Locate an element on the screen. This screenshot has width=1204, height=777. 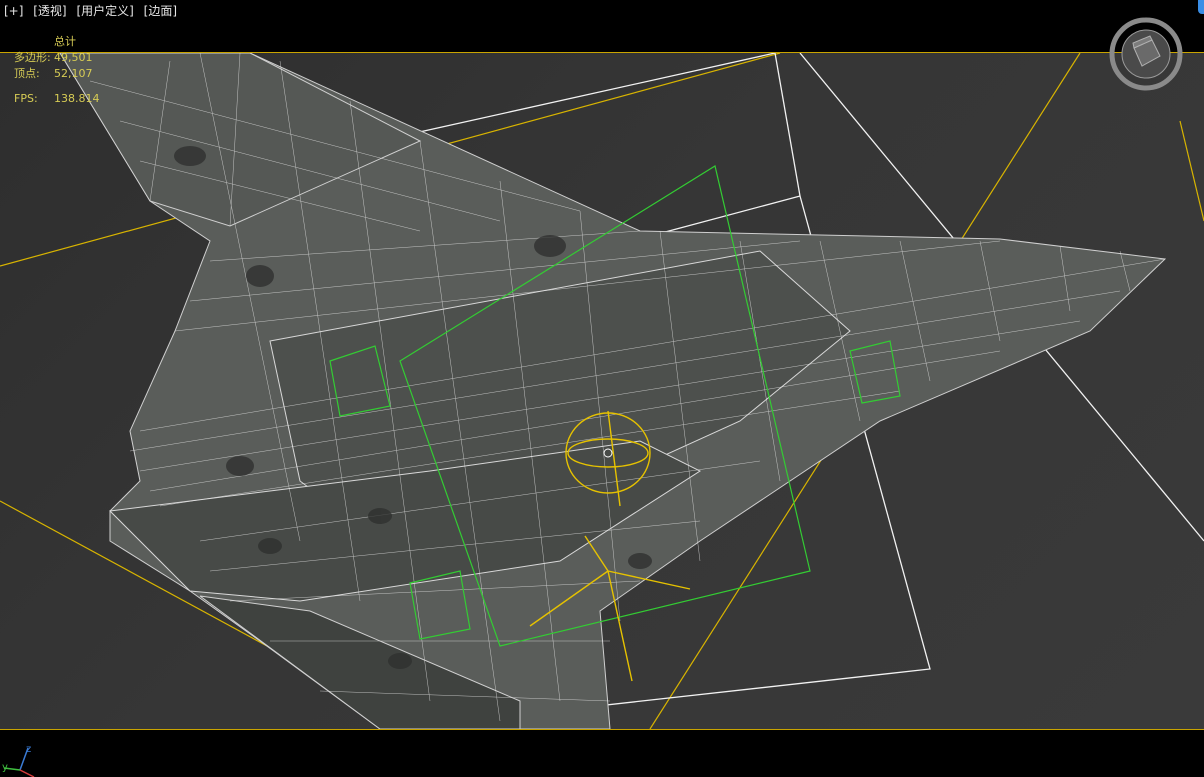
viewport-shading-menu: [边面] is located at coordinates (160, 11).